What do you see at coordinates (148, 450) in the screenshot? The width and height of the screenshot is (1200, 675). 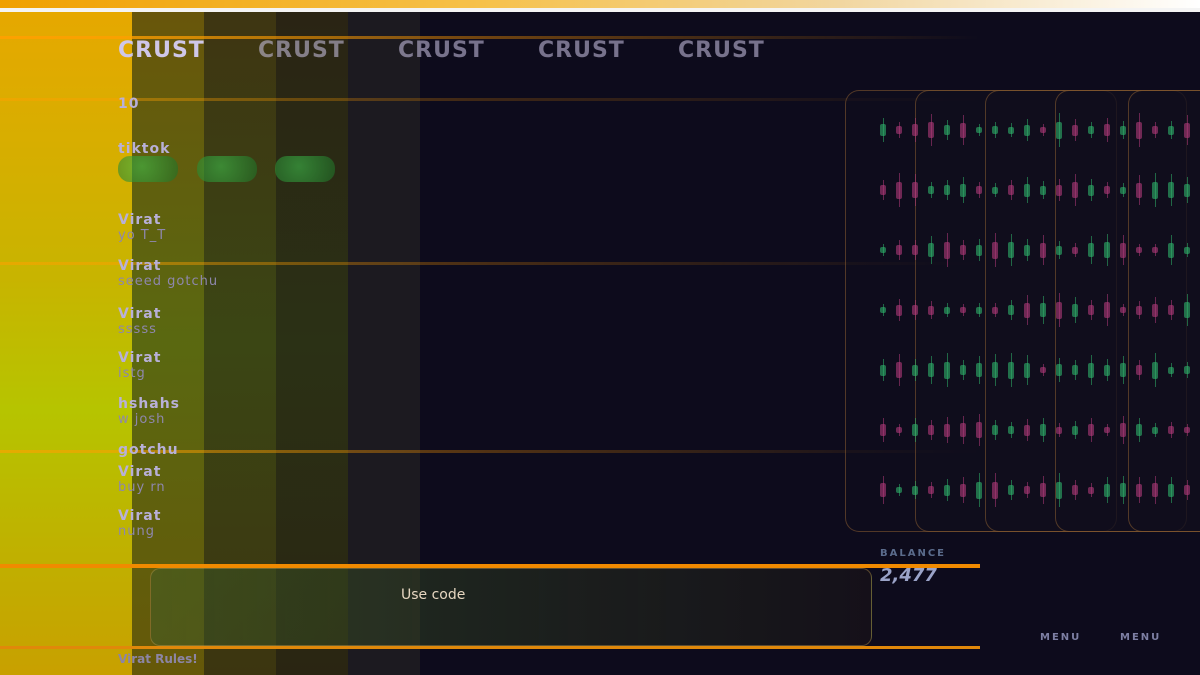 I see `row-message: gotchu` at bounding box center [148, 450].